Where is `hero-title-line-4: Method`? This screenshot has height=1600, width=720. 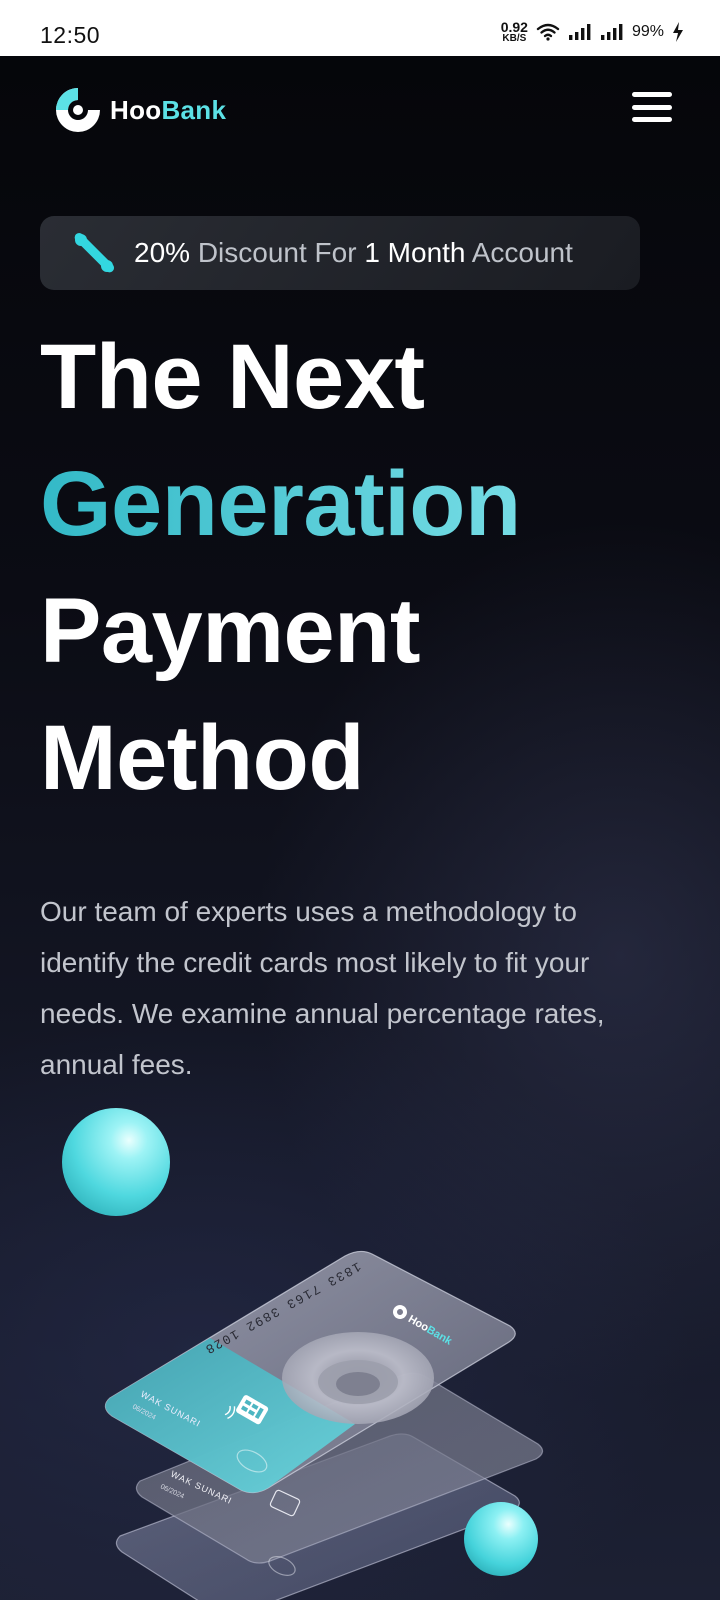
hero-title-line-4: Method is located at coordinates (202, 758).